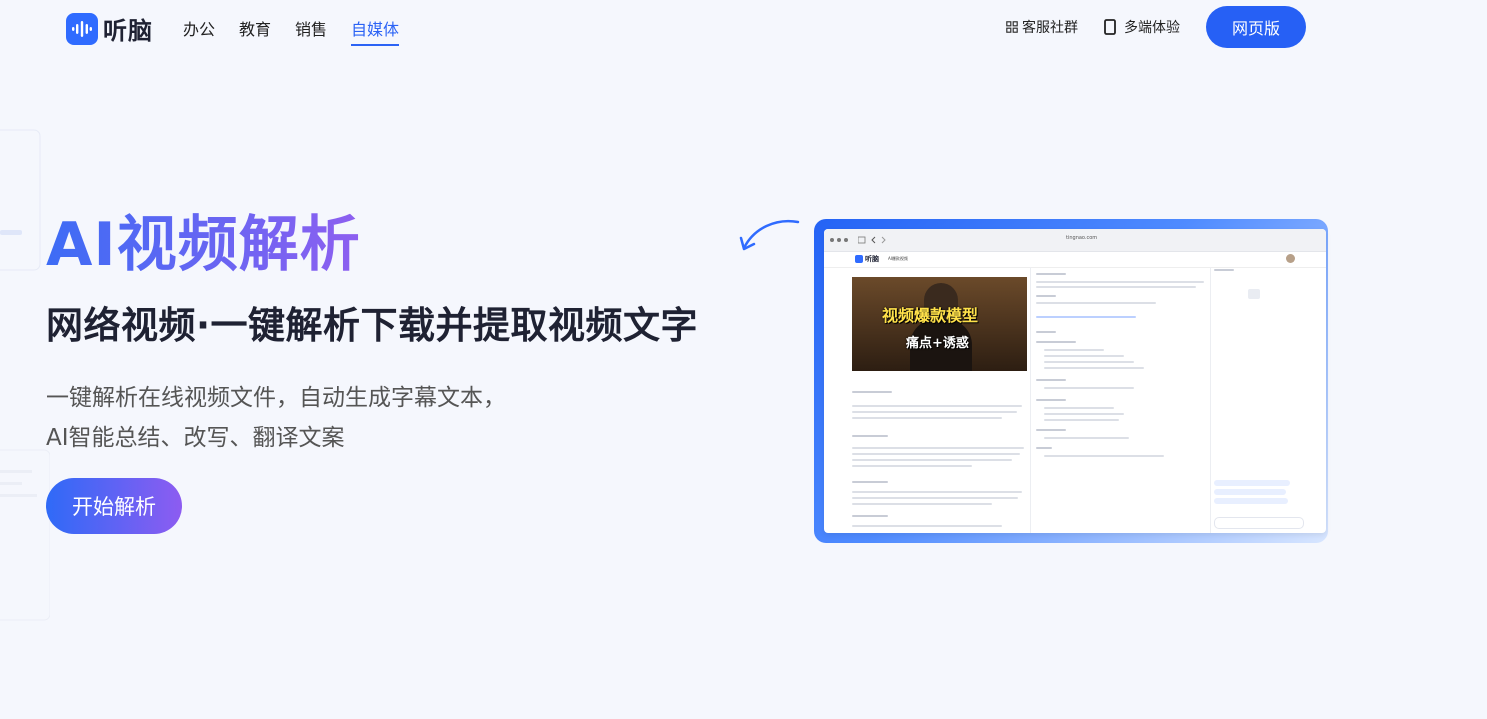 This screenshot has width=1487, height=719. Describe the element at coordinates (1012, 27) in the screenshot. I see `grid-icon` at that location.